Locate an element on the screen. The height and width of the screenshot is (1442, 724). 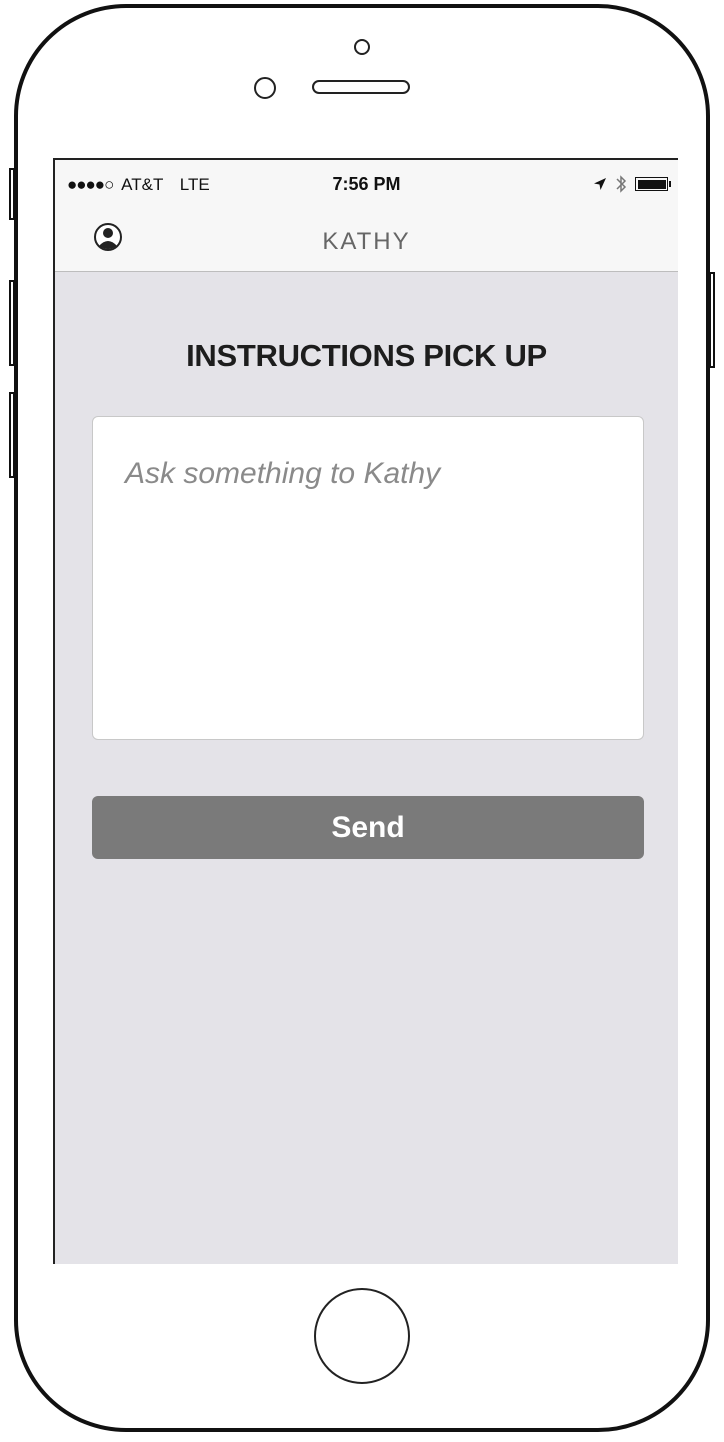
status-icons is located at coordinates (632, 184).